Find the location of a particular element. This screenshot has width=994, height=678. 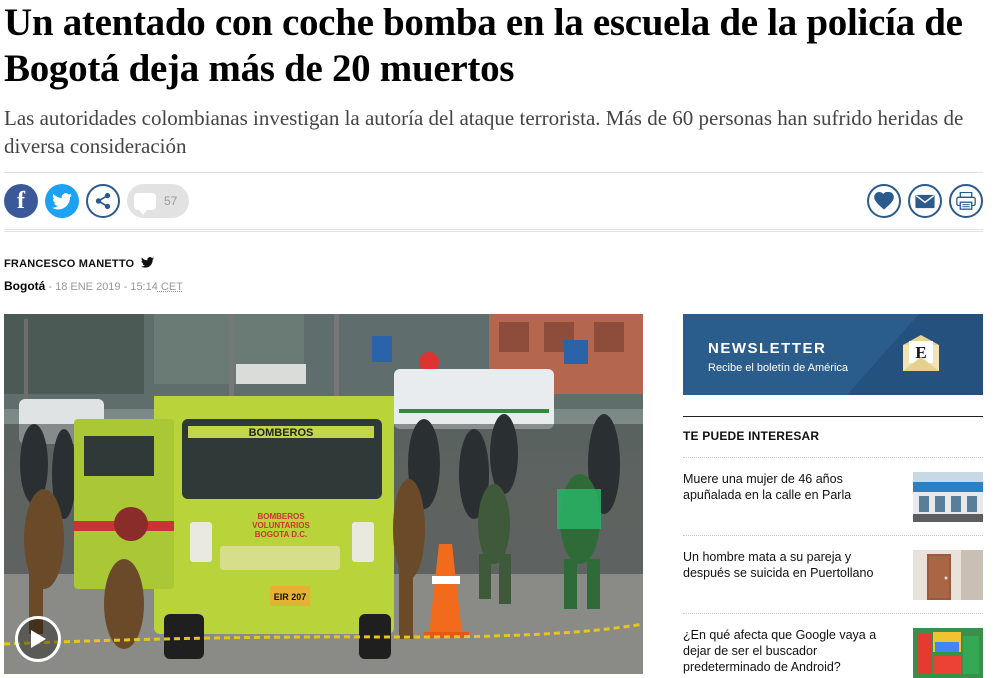

video-play-button is located at coordinates (38, 639).